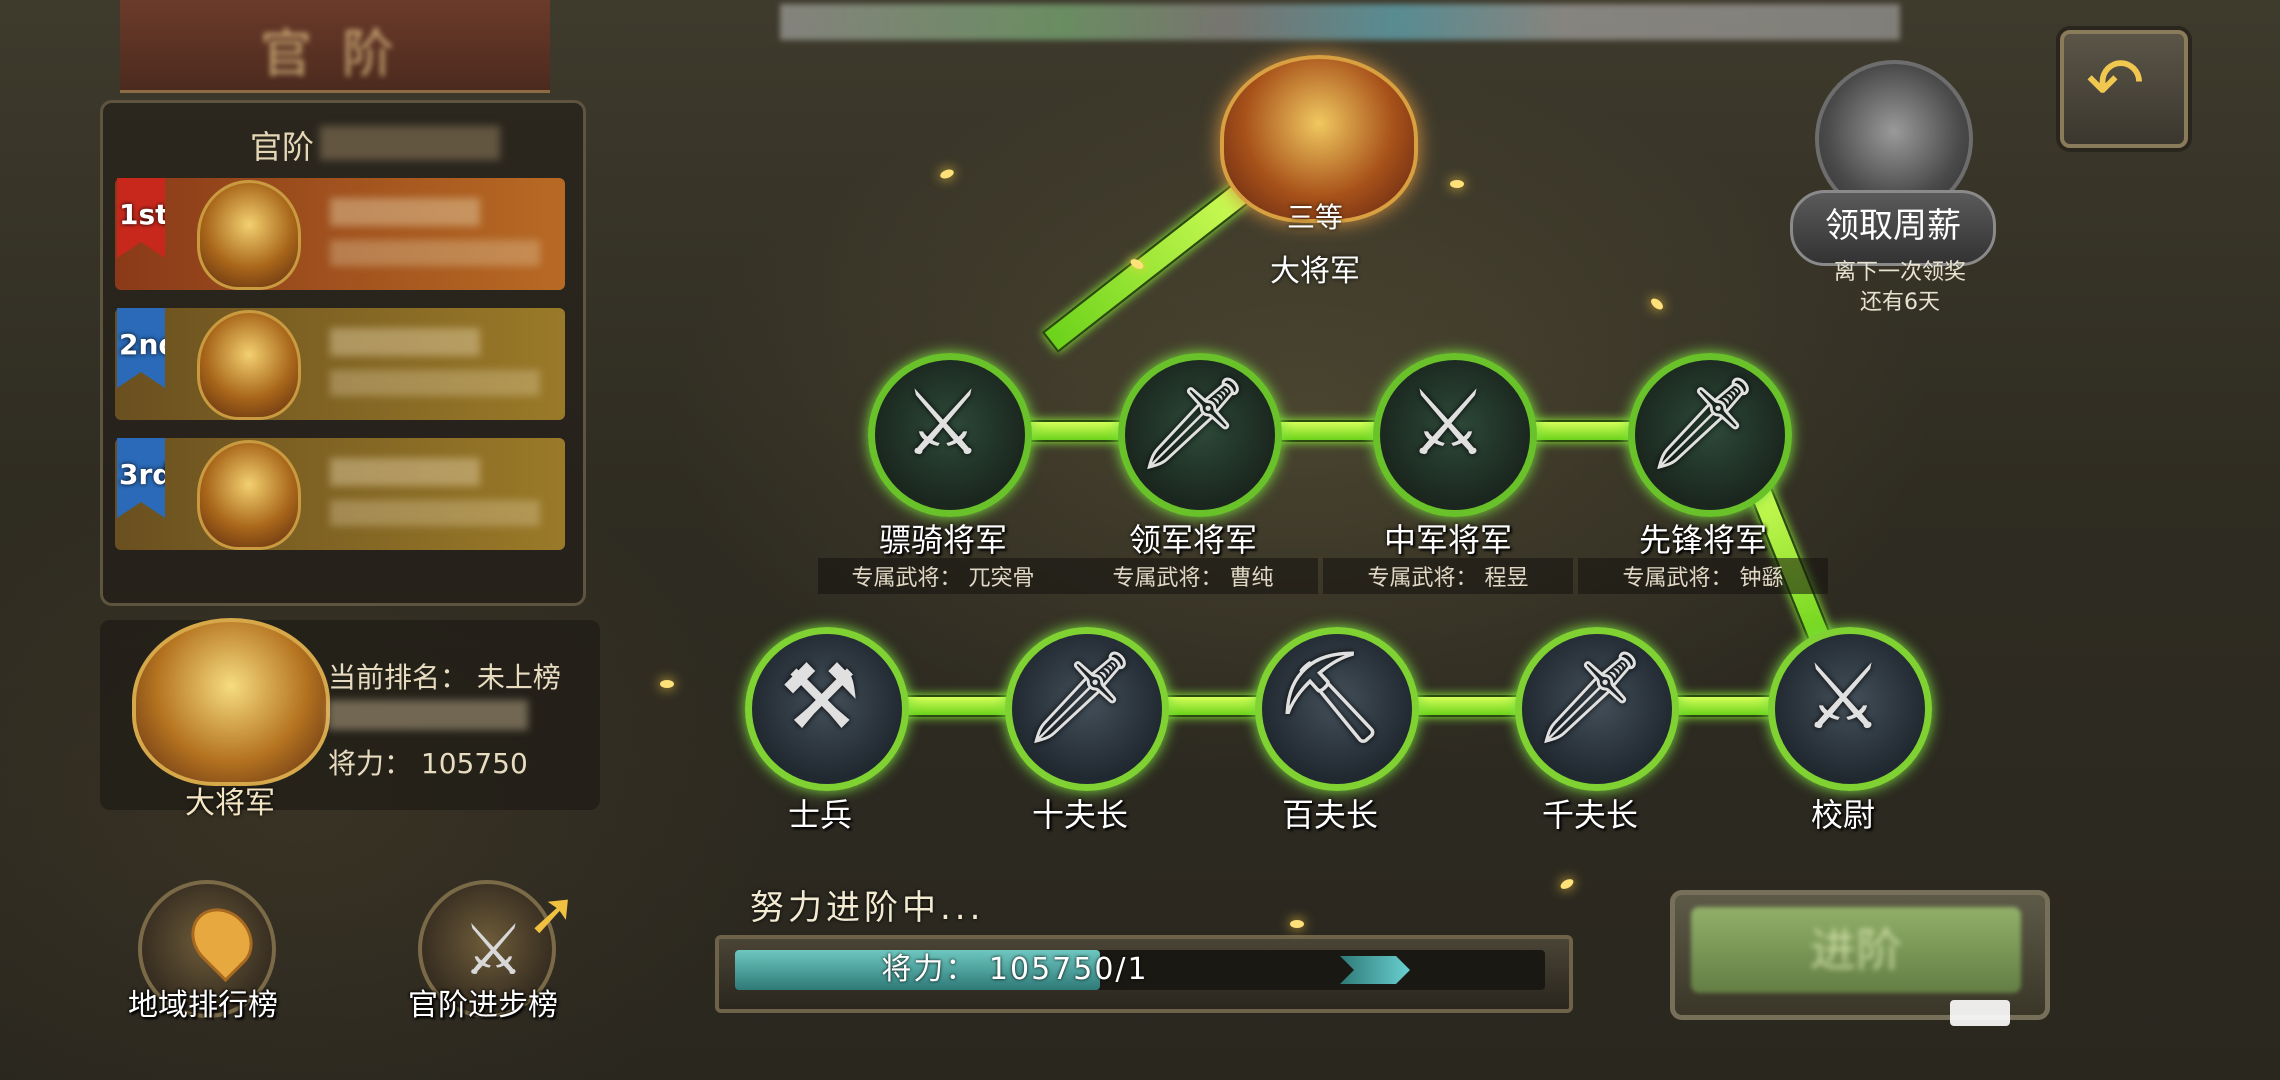  I want to click on rank-badge-icon: 3rd, so click(141, 478).